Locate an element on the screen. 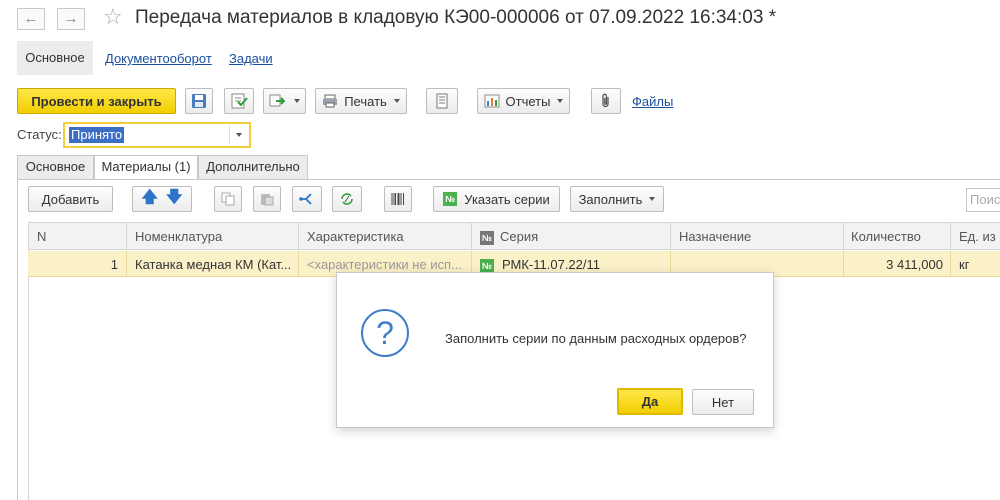 The height and width of the screenshot is (500, 1000). no-button: Нет is located at coordinates (723, 402).